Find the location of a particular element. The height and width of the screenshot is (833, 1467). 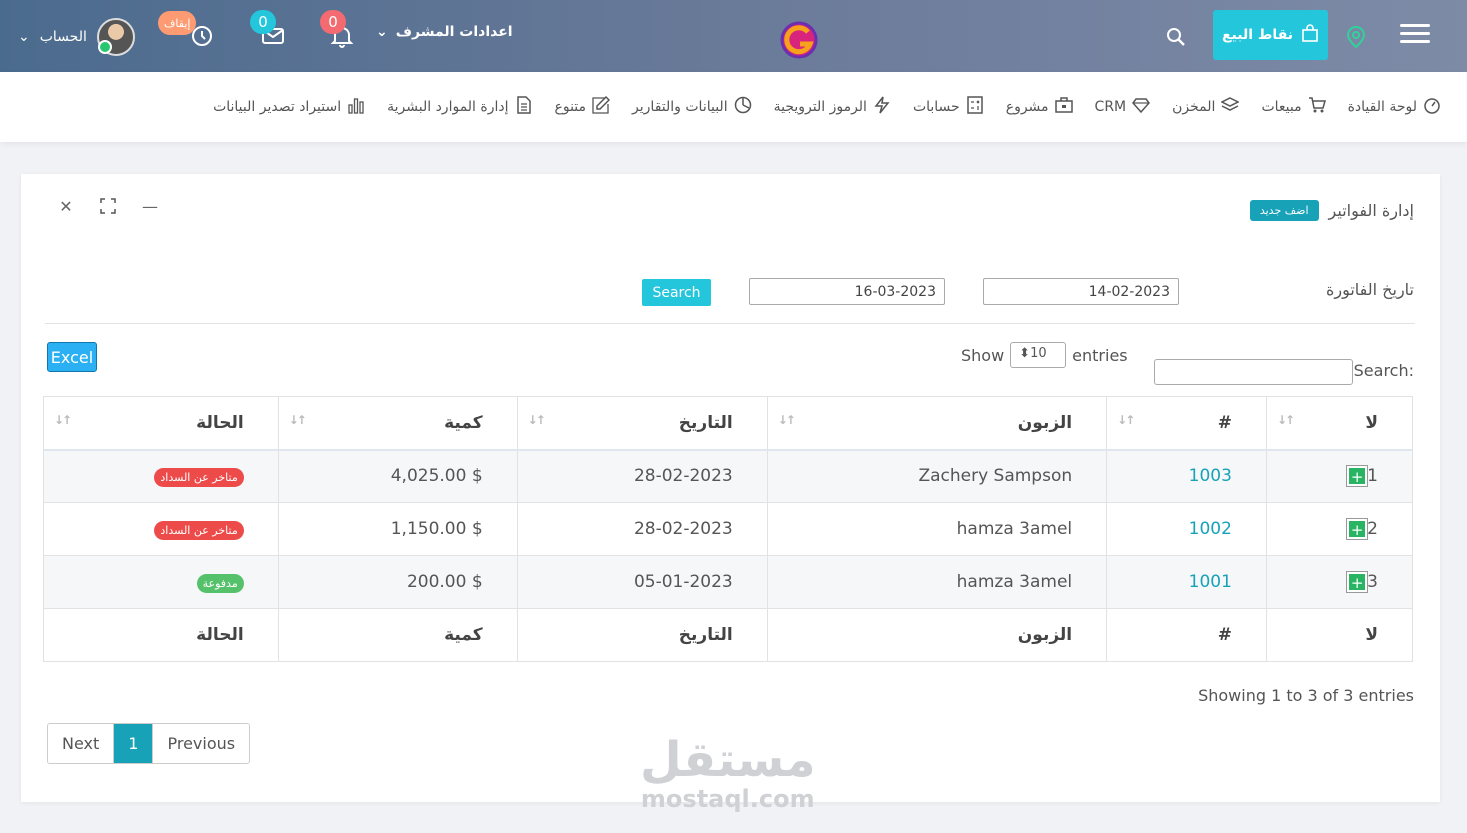

nav-item-10: استيراد تصدير البيانات is located at coordinates (289, 107).